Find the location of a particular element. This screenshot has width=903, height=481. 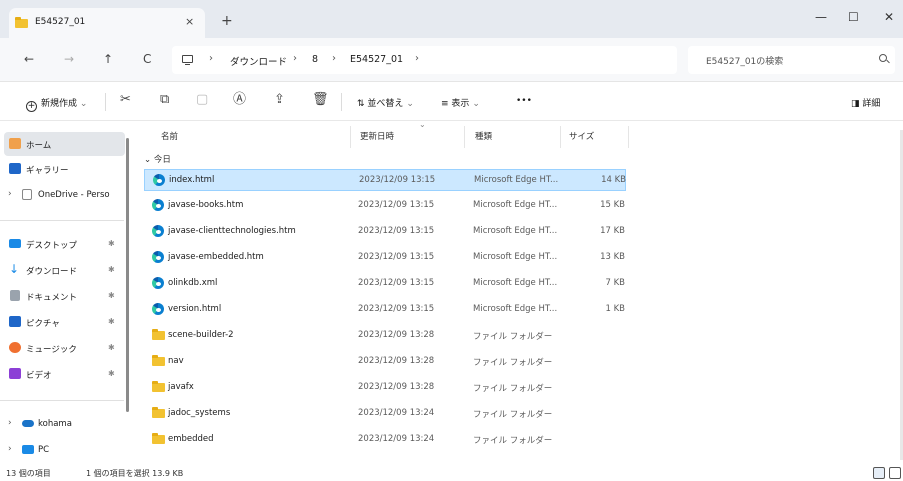

cloud-icon is located at coordinates (28, 423).